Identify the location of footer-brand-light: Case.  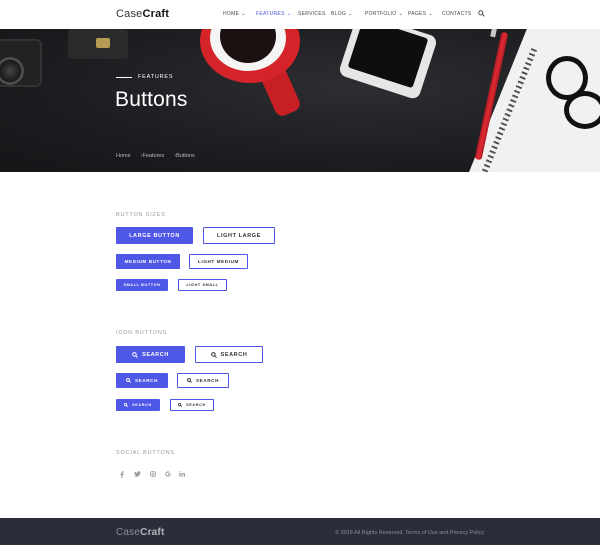
(128, 532).